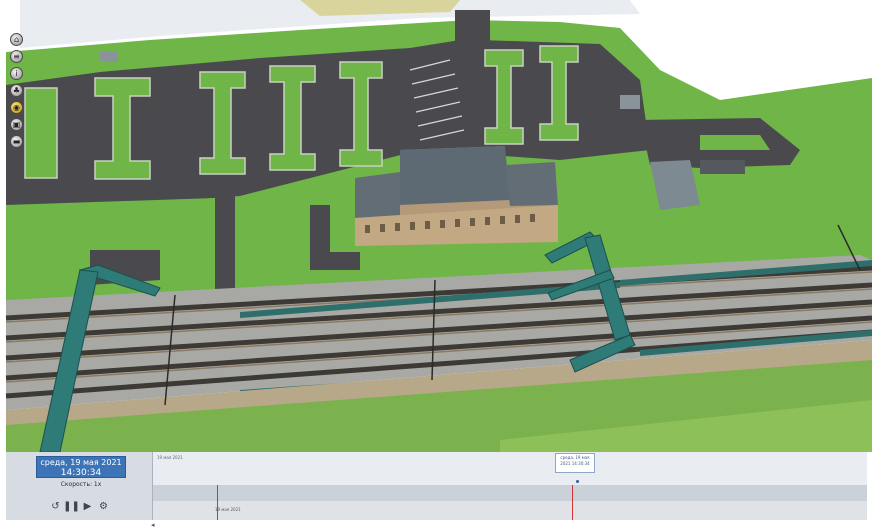 The height and width of the screenshot is (529, 872). What do you see at coordinates (16, 141) in the screenshot?
I see `ruler-icon: ▬` at bounding box center [16, 141].